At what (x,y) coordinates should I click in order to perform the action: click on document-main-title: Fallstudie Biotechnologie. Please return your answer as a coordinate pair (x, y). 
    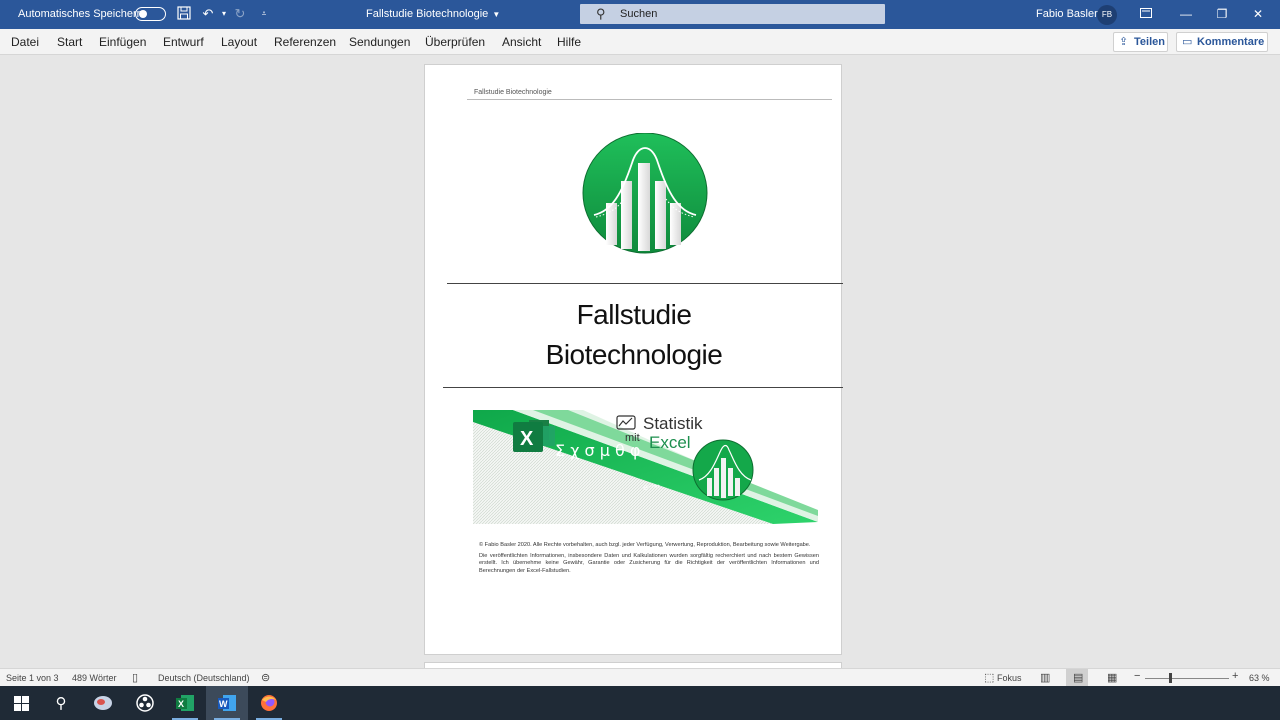
    Looking at the image, I should click on (634, 335).